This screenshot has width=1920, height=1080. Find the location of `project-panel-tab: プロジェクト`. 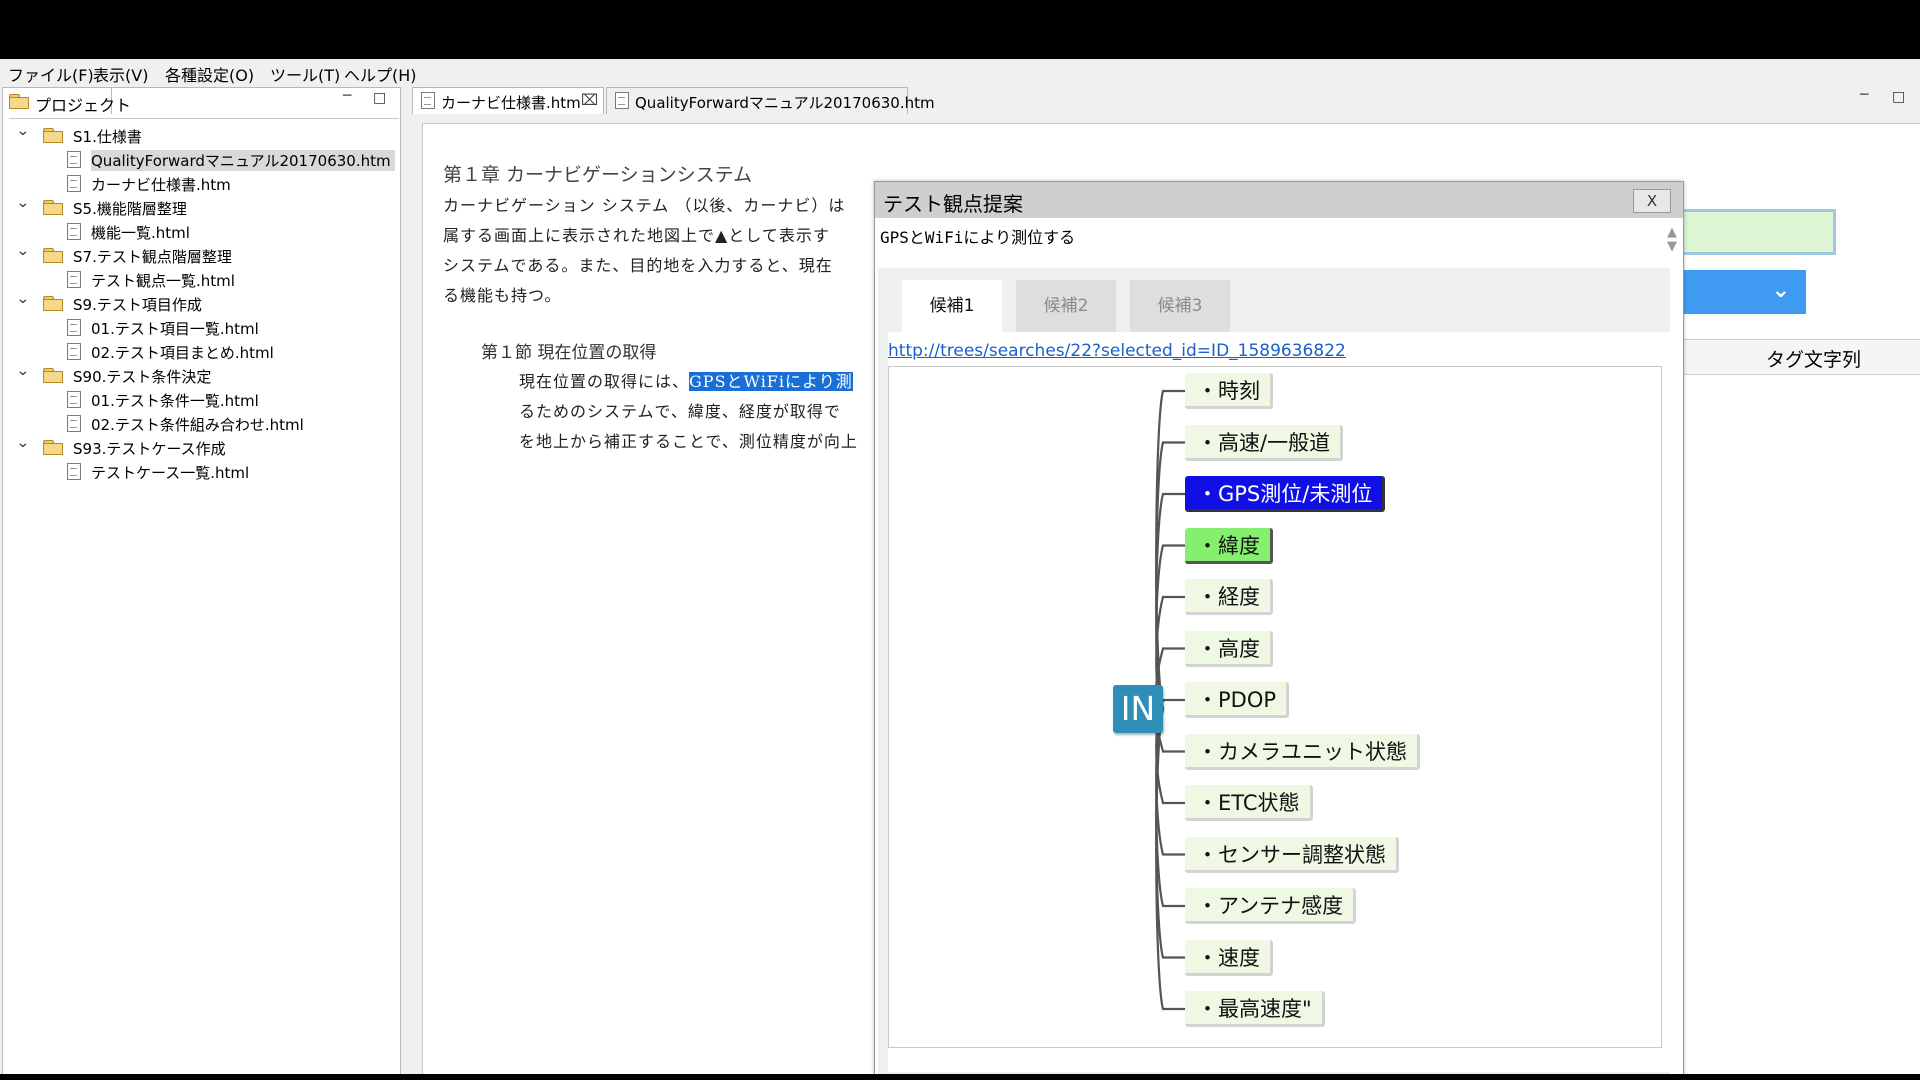

project-panel-tab: プロジェクト is located at coordinates (67, 101).